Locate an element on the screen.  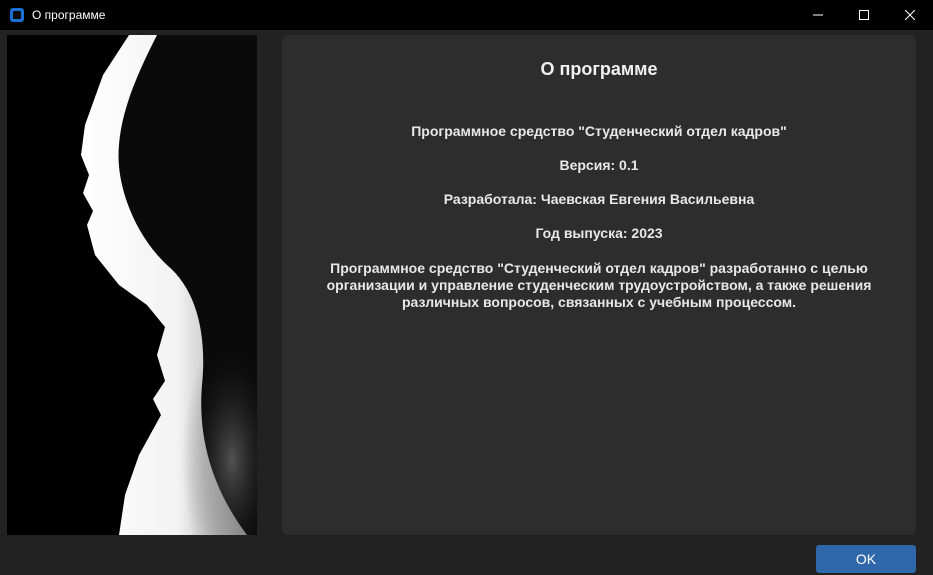
ok-button: OK is located at coordinates (866, 559).